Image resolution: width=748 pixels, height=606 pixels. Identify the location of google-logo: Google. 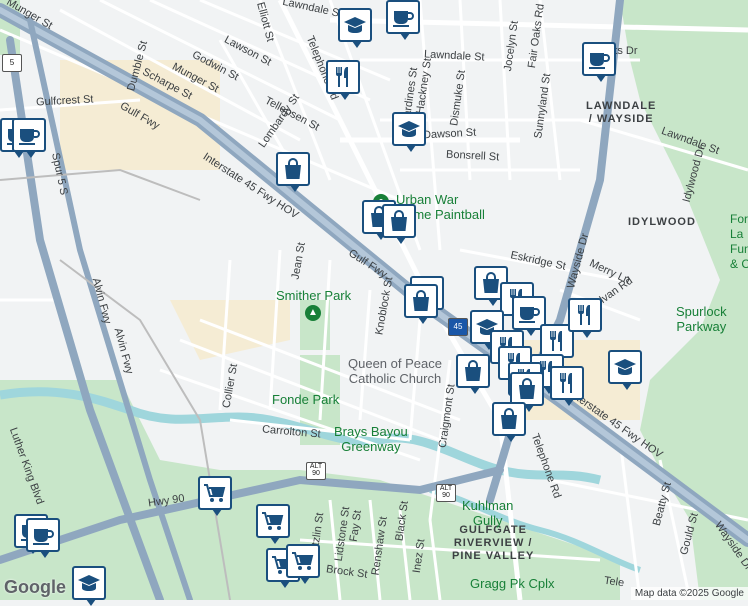
(35, 587).